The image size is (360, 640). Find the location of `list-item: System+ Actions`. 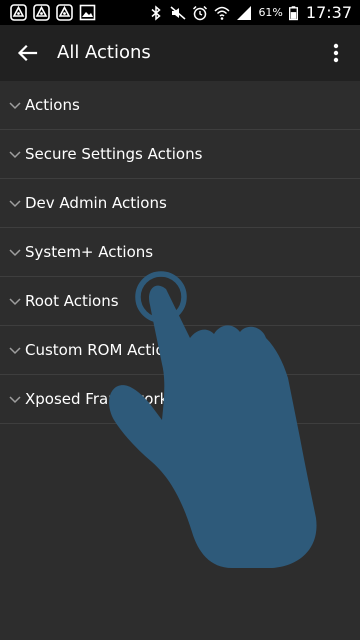

list-item: System+ Actions is located at coordinates (180, 252).